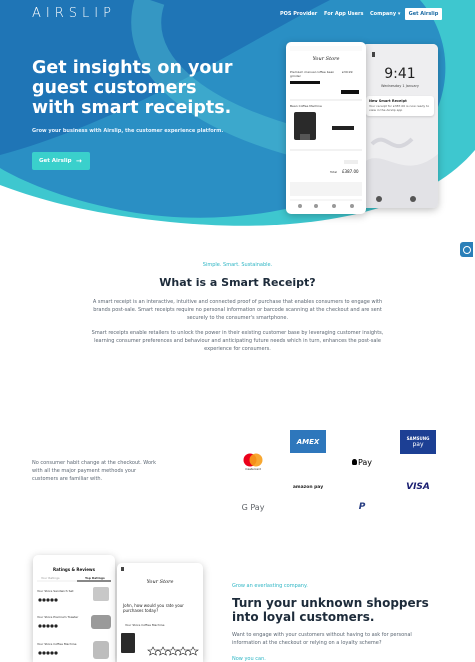 The image size is (475, 662). Describe the element at coordinates (253, 469) in the screenshot. I see `mastercard-label: mastercard` at that location.